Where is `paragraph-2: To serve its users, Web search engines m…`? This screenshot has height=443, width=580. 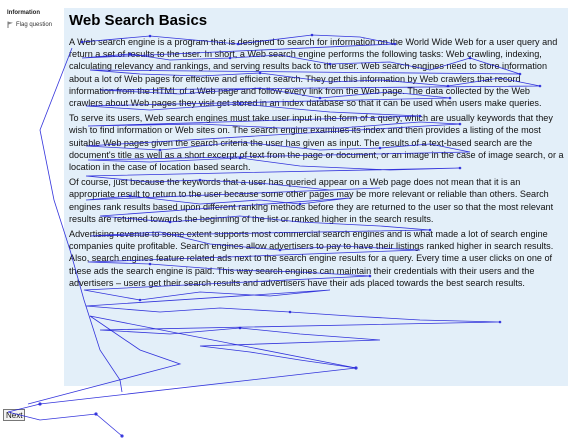 paragraph-2: To serve its users, Web search engines m… is located at coordinates (316, 143).